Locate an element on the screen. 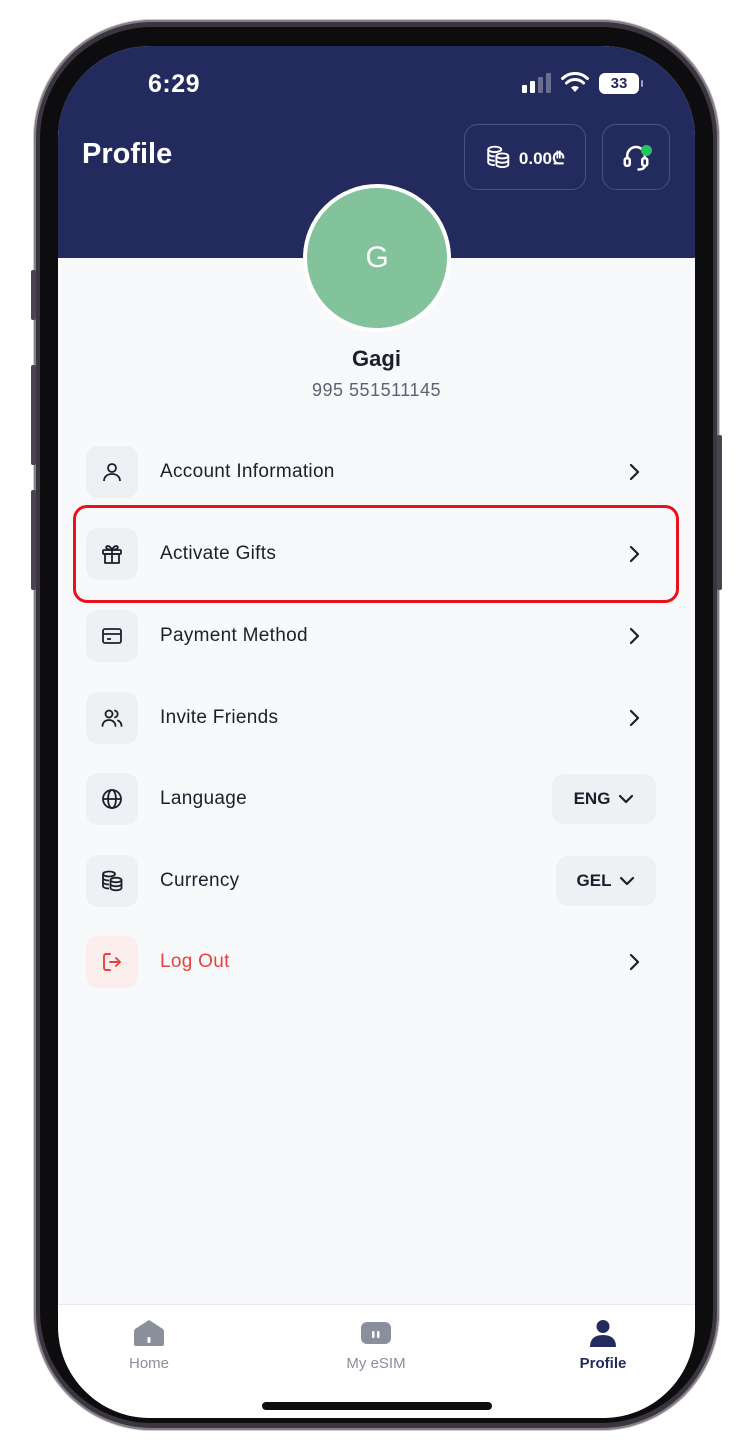  activate-gifts-highlight is located at coordinates (376, 554).